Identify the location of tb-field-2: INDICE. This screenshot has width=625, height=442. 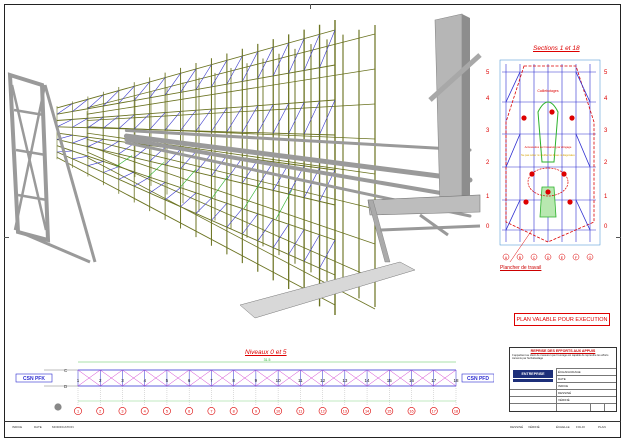
(563, 386).